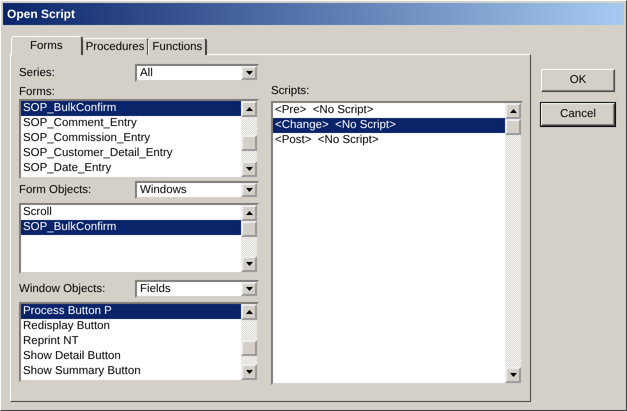  What do you see at coordinates (389, 140) in the screenshot?
I see `list-item: <Post> <No Script>` at bounding box center [389, 140].